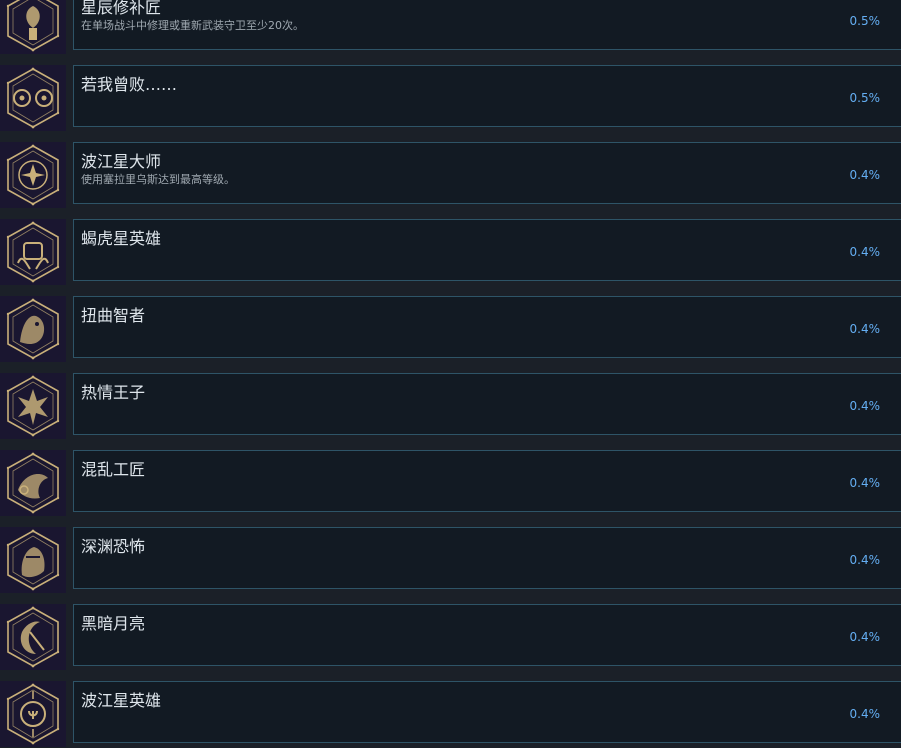  Describe the element at coordinates (33, 560) in the screenshot. I see `abyss-horror-icon` at that location.